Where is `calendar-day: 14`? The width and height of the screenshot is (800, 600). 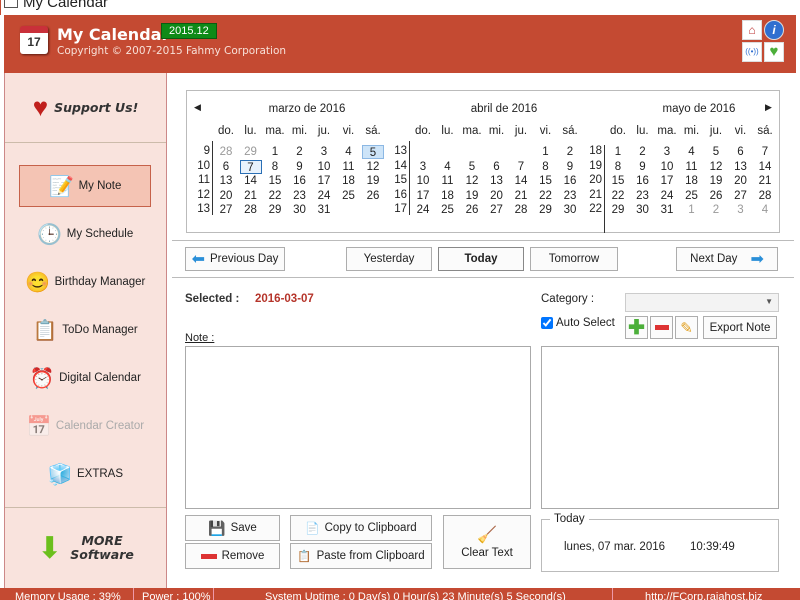 calendar-day: 14 is located at coordinates (251, 181).